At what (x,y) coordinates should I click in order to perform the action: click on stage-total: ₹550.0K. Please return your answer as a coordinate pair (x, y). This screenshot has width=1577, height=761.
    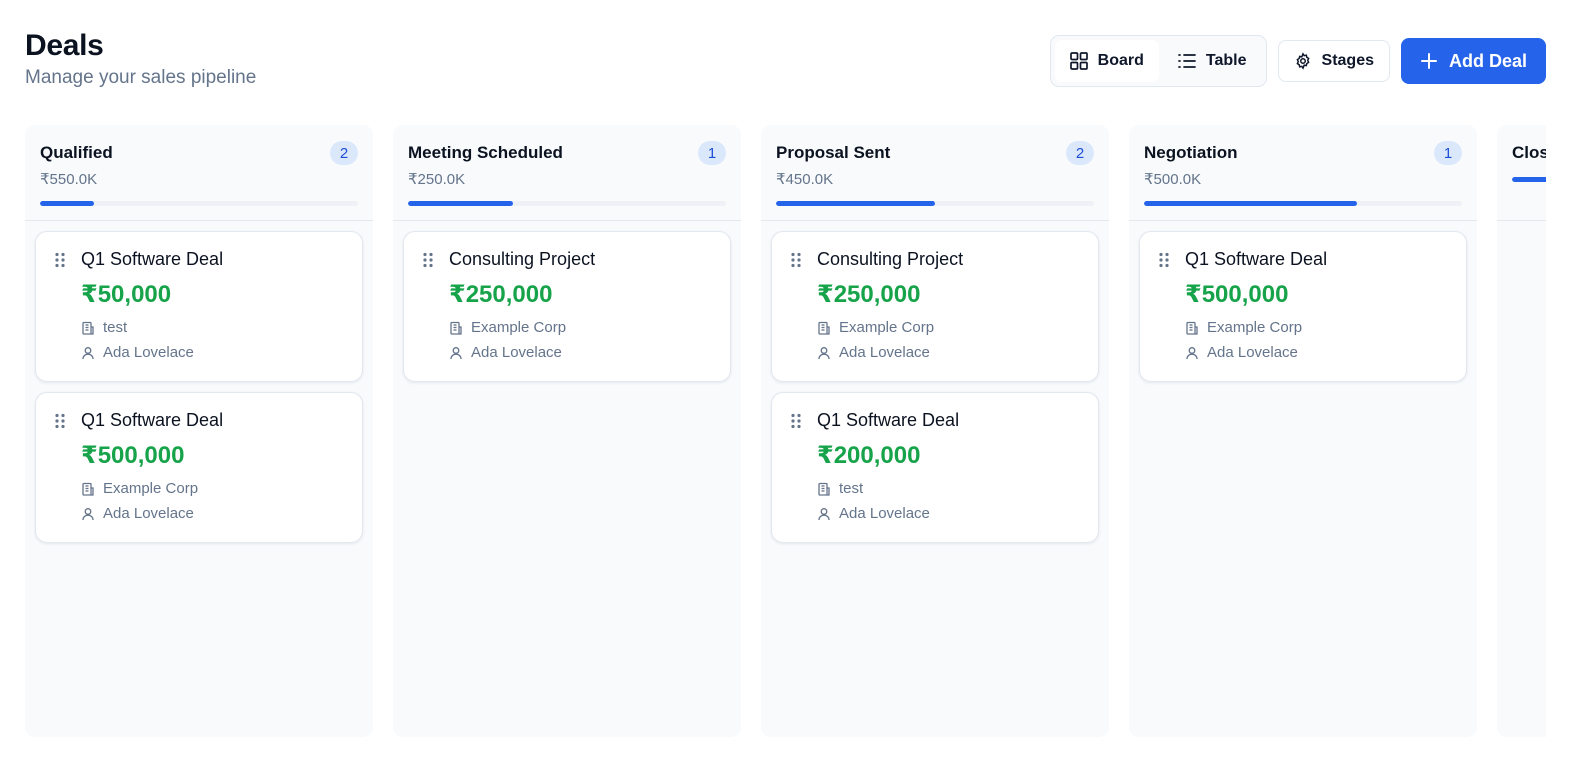
    Looking at the image, I should click on (69, 179).